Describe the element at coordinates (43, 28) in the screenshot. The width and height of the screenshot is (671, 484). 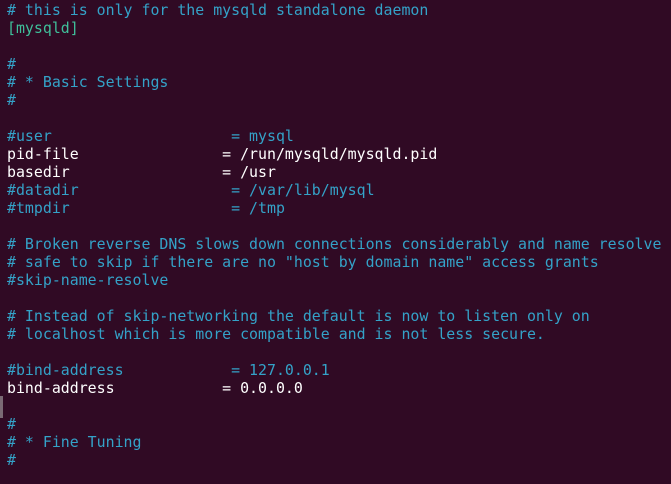
I see `config-line: [mysqld]` at that location.